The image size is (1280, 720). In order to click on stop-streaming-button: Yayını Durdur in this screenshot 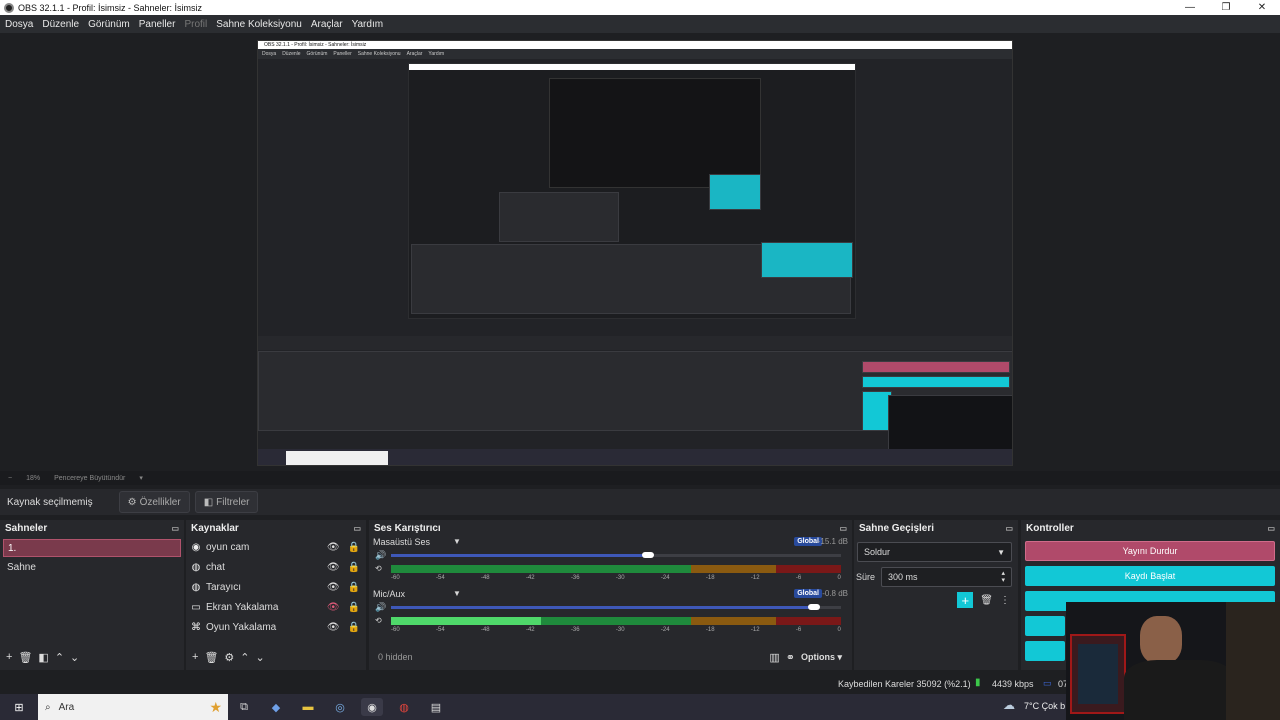, I will do `click(1150, 551)`.